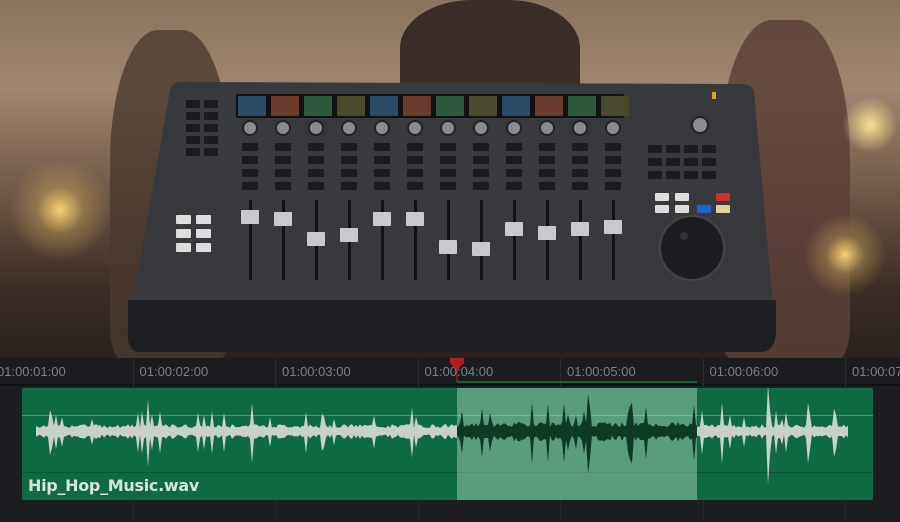 The image size is (900, 522). Describe the element at coordinates (577, 382) in the screenshot. I see `in-out-range-bar` at that location.